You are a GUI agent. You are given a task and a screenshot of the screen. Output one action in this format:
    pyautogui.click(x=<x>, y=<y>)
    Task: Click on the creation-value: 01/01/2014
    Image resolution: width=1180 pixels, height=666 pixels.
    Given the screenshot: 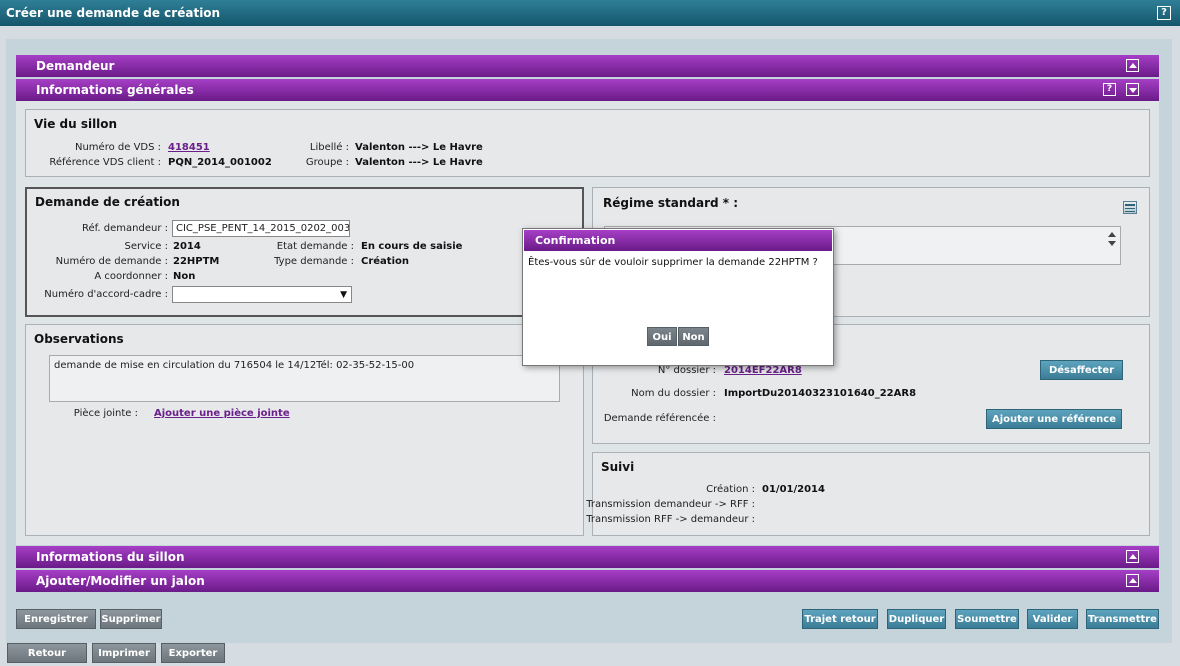 What is the action you would take?
    pyautogui.click(x=793, y=489)
    